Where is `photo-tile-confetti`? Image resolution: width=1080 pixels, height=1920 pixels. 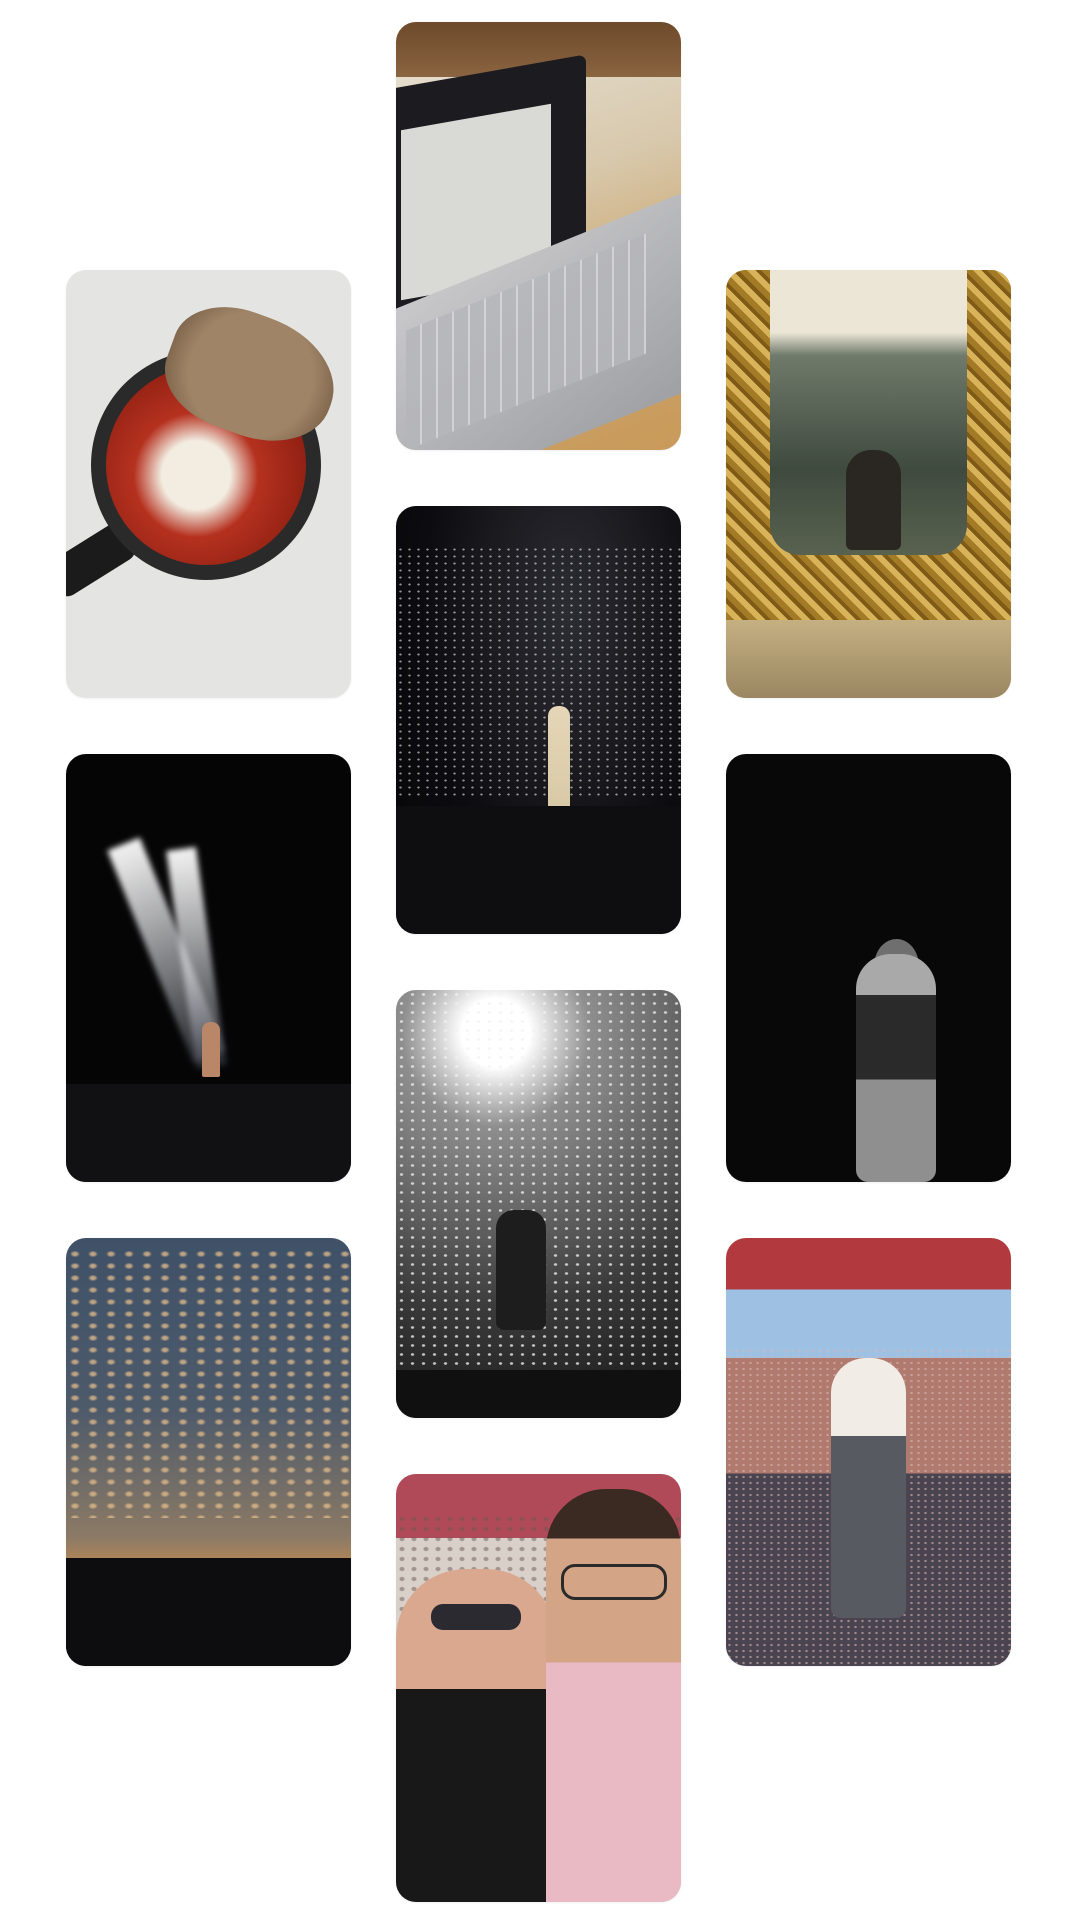 photo-tile-confetti is located at coordinates (538, 1204).